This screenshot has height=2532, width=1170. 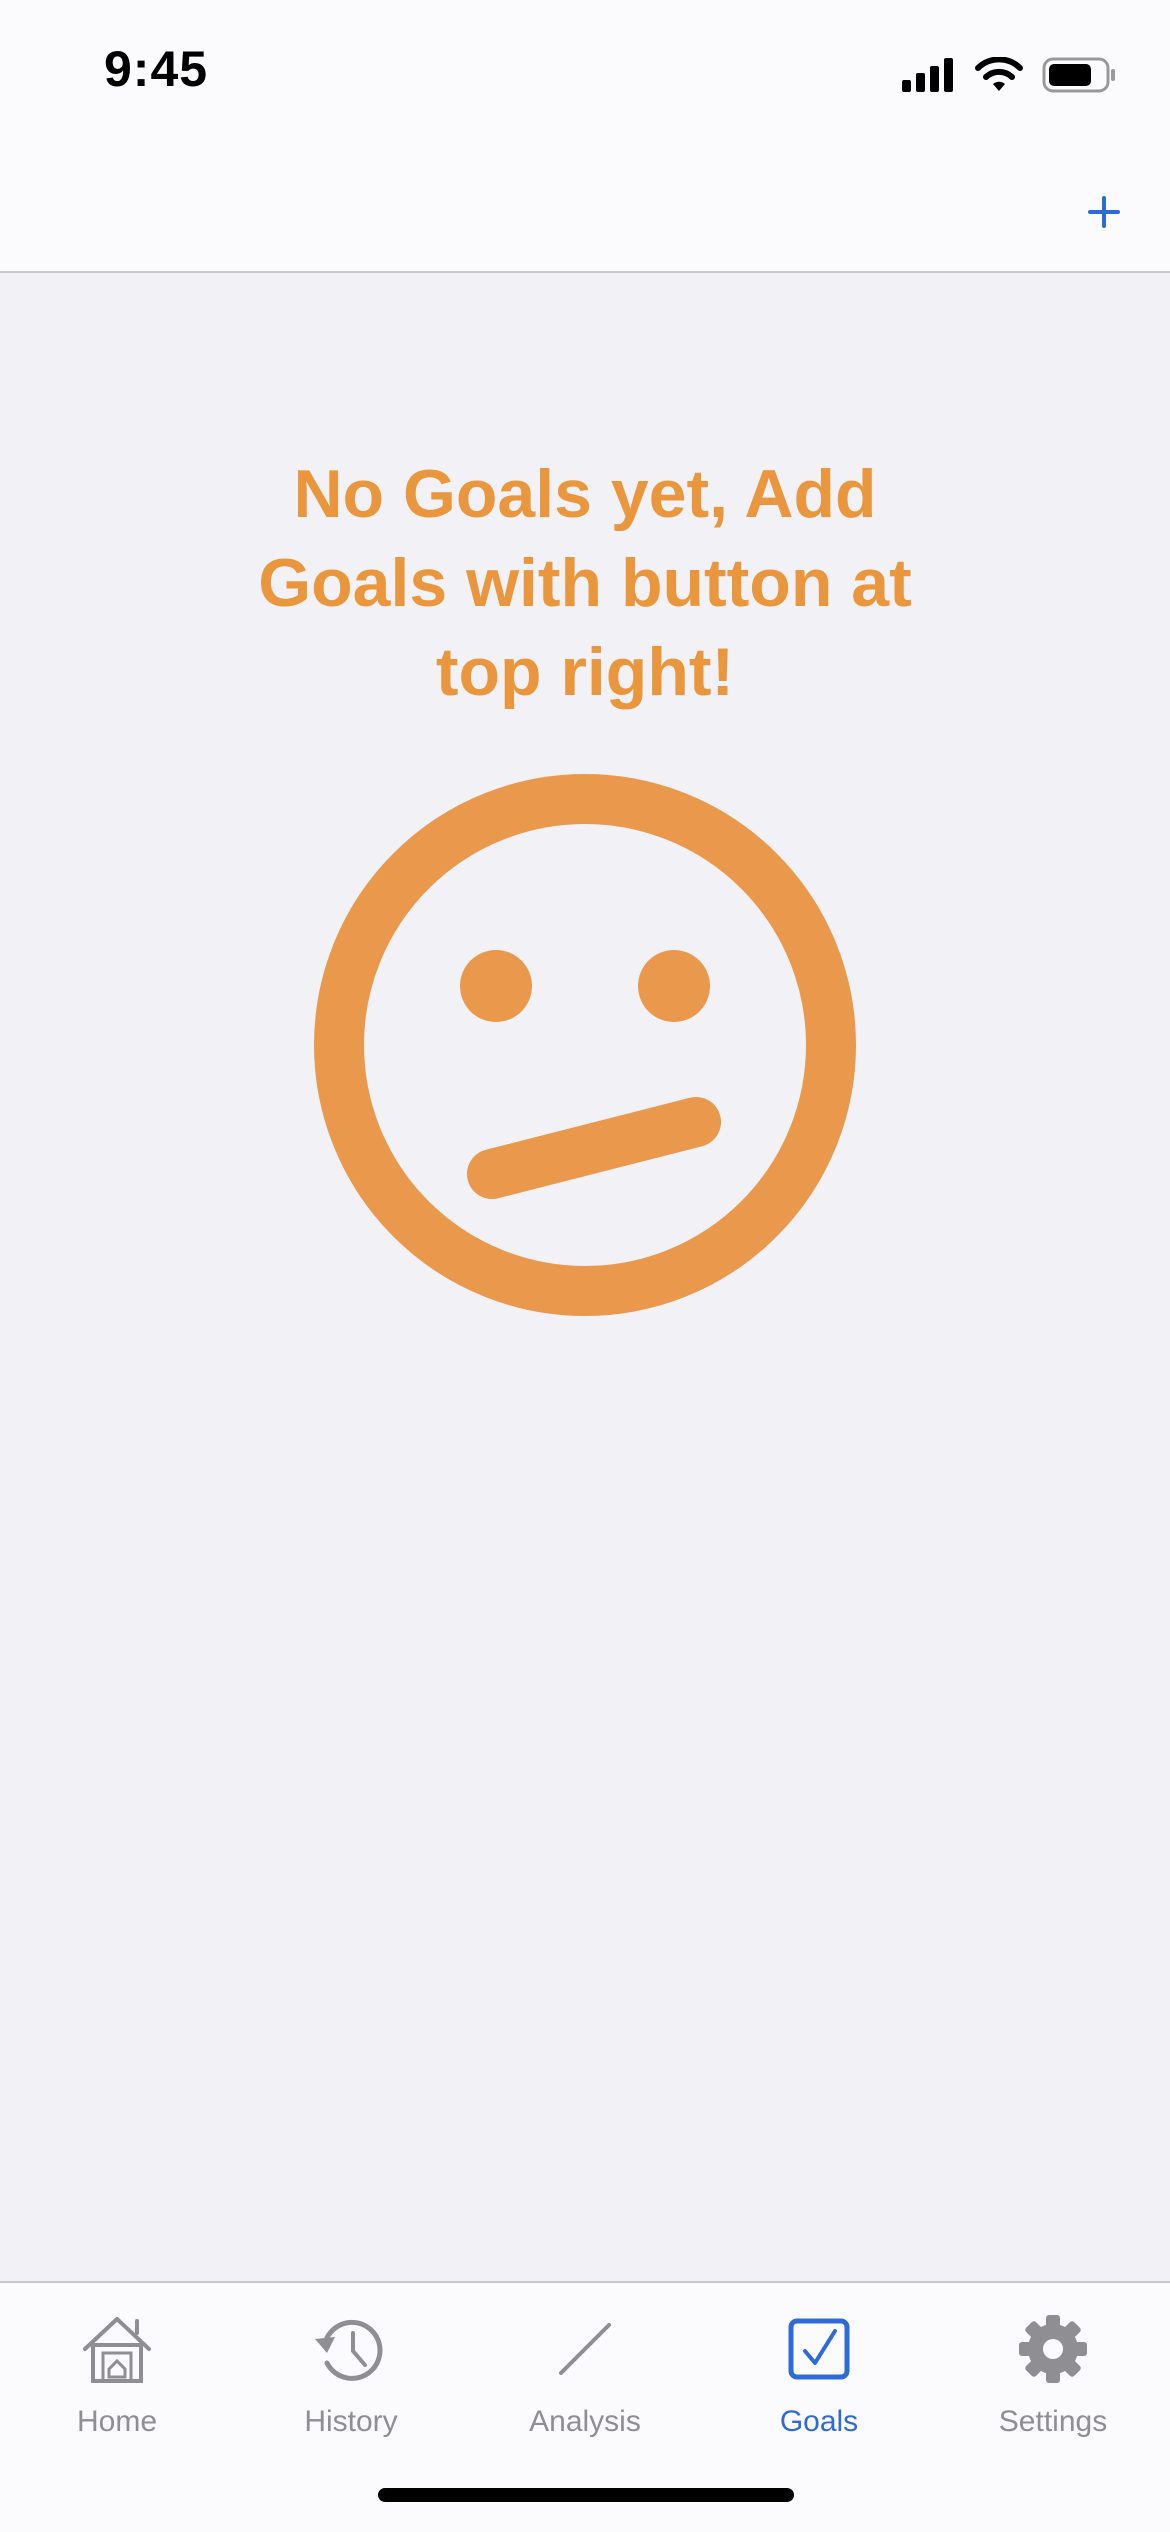 I want to click on battery-icon, so click(x=1078, y=75).